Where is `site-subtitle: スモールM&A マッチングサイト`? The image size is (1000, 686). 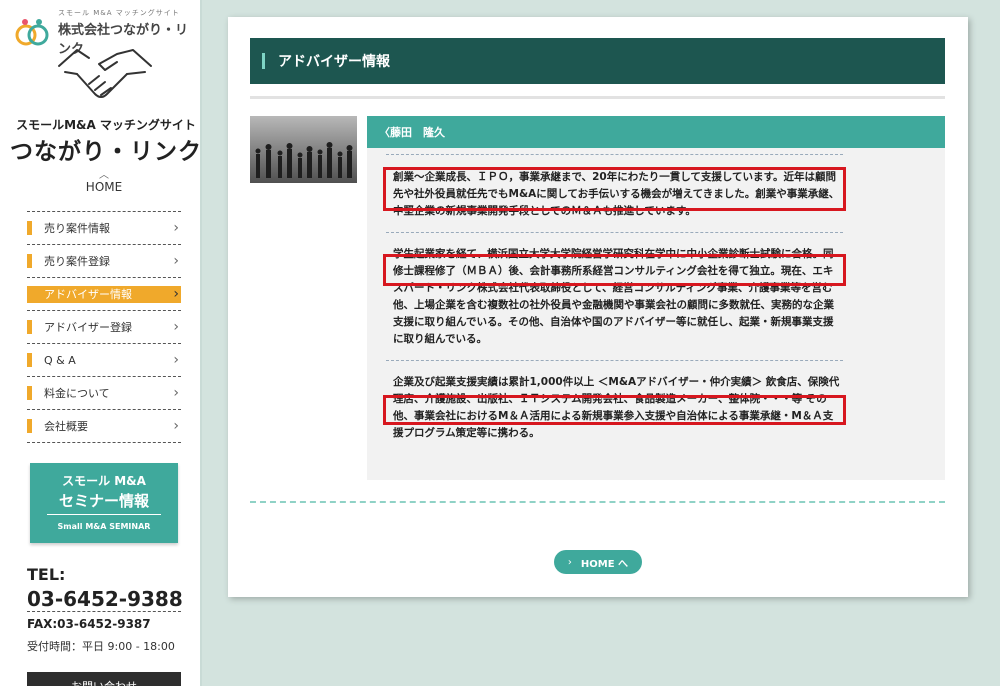
site-subtitle: スモールM&A マッチングサイト is located at coordinates (106, 125).